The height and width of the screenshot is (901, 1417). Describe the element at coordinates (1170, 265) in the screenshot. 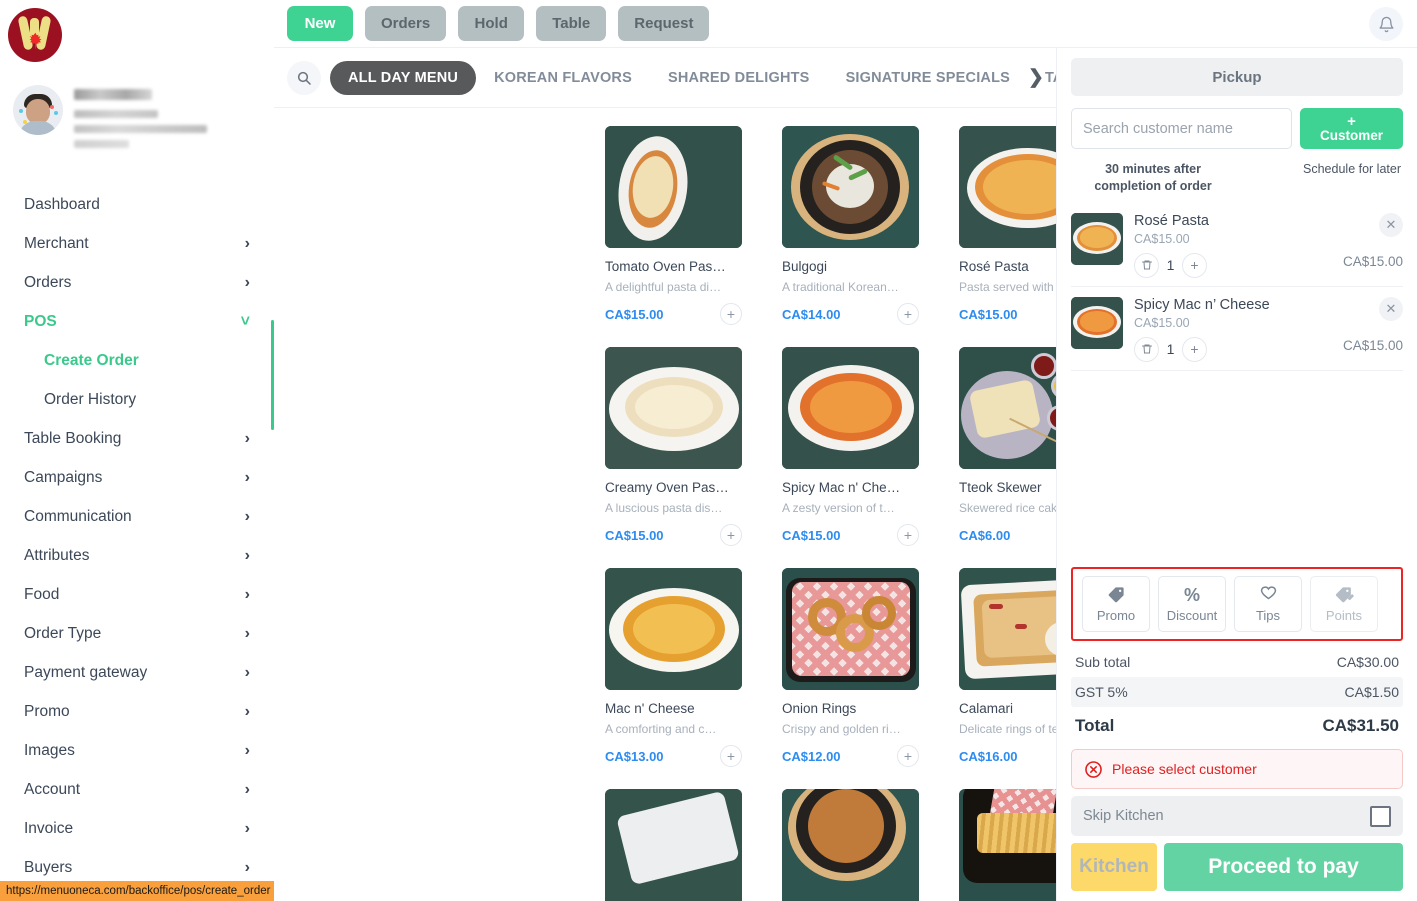

I see `cart-item-quantity: 1` at that location.